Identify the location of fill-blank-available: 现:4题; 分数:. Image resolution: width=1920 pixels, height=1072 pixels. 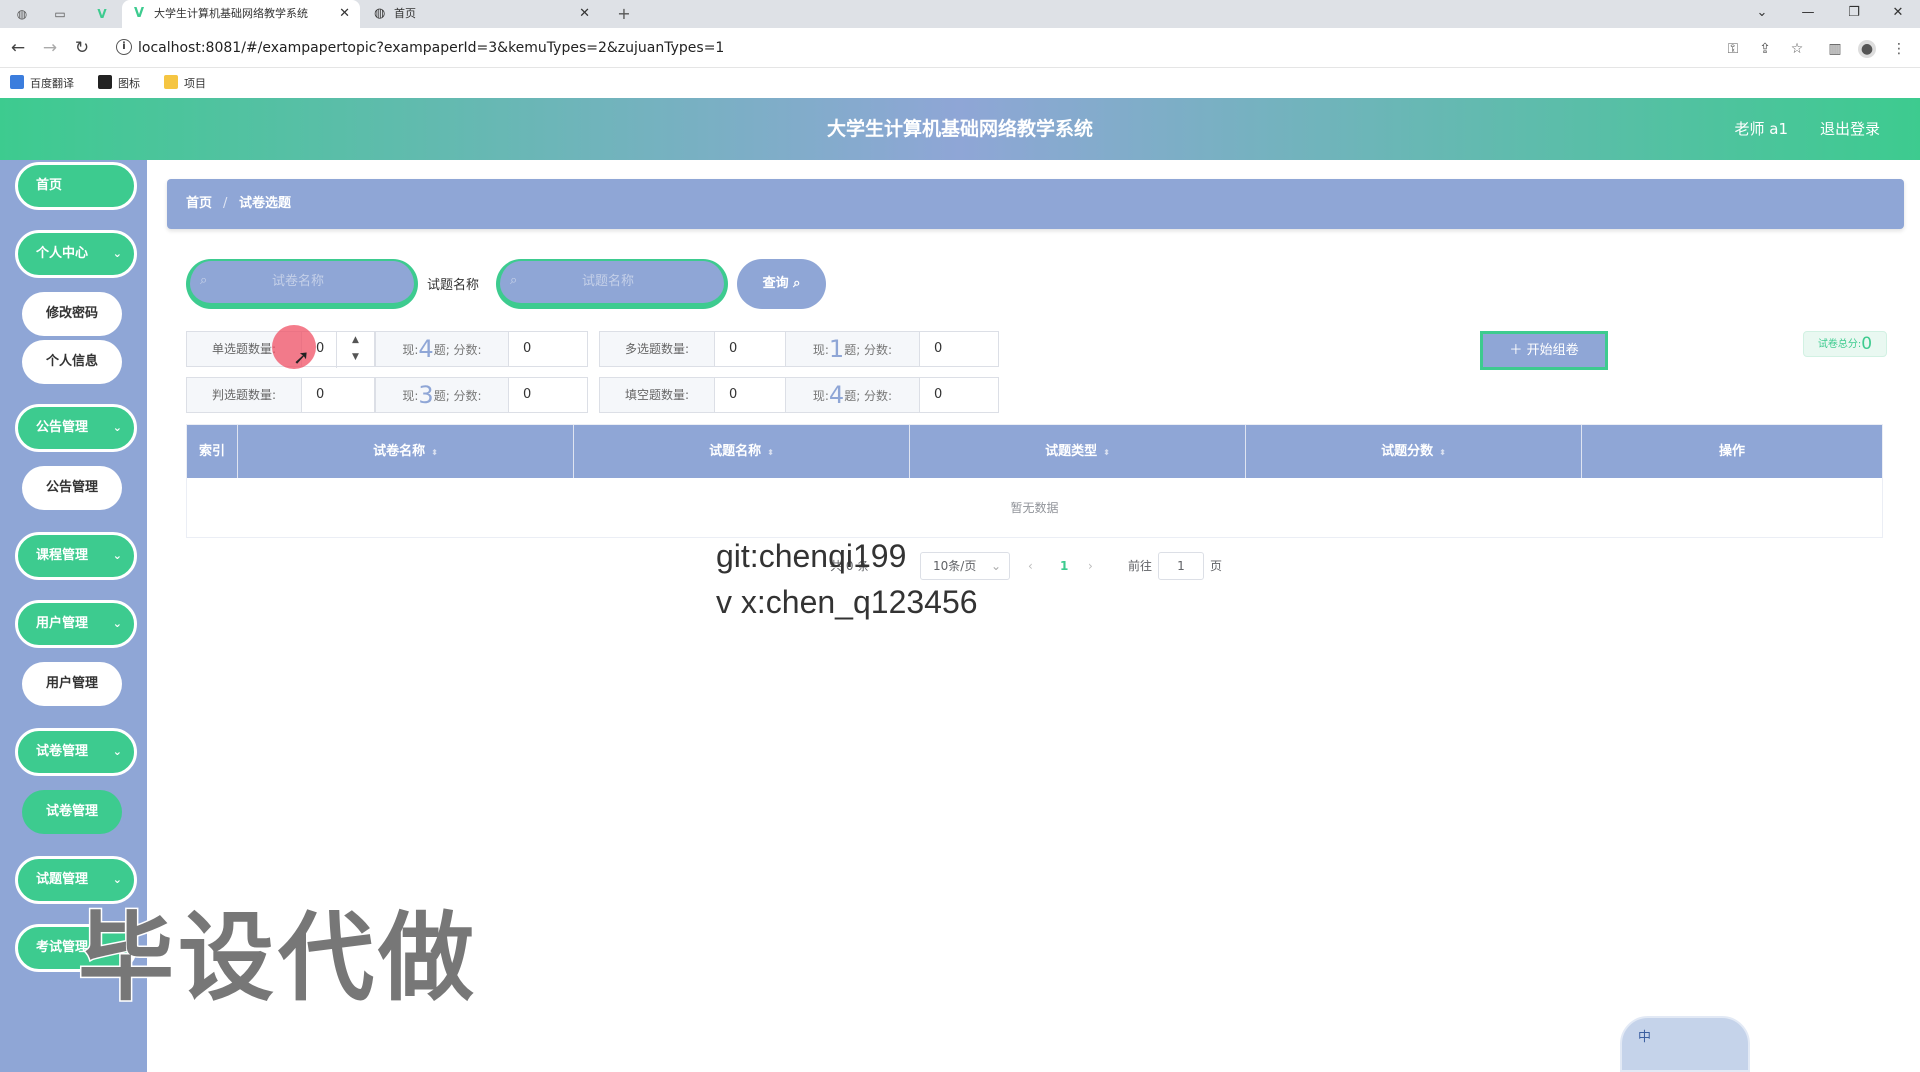
(852, 395).